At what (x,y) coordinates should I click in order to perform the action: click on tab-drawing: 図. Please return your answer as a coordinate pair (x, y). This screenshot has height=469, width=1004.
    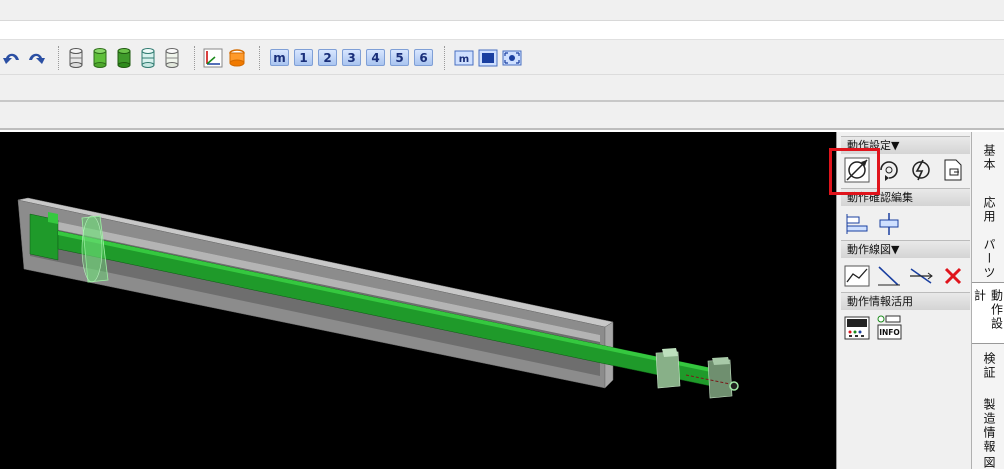
    Looking at the image, I should click on (989, 461).